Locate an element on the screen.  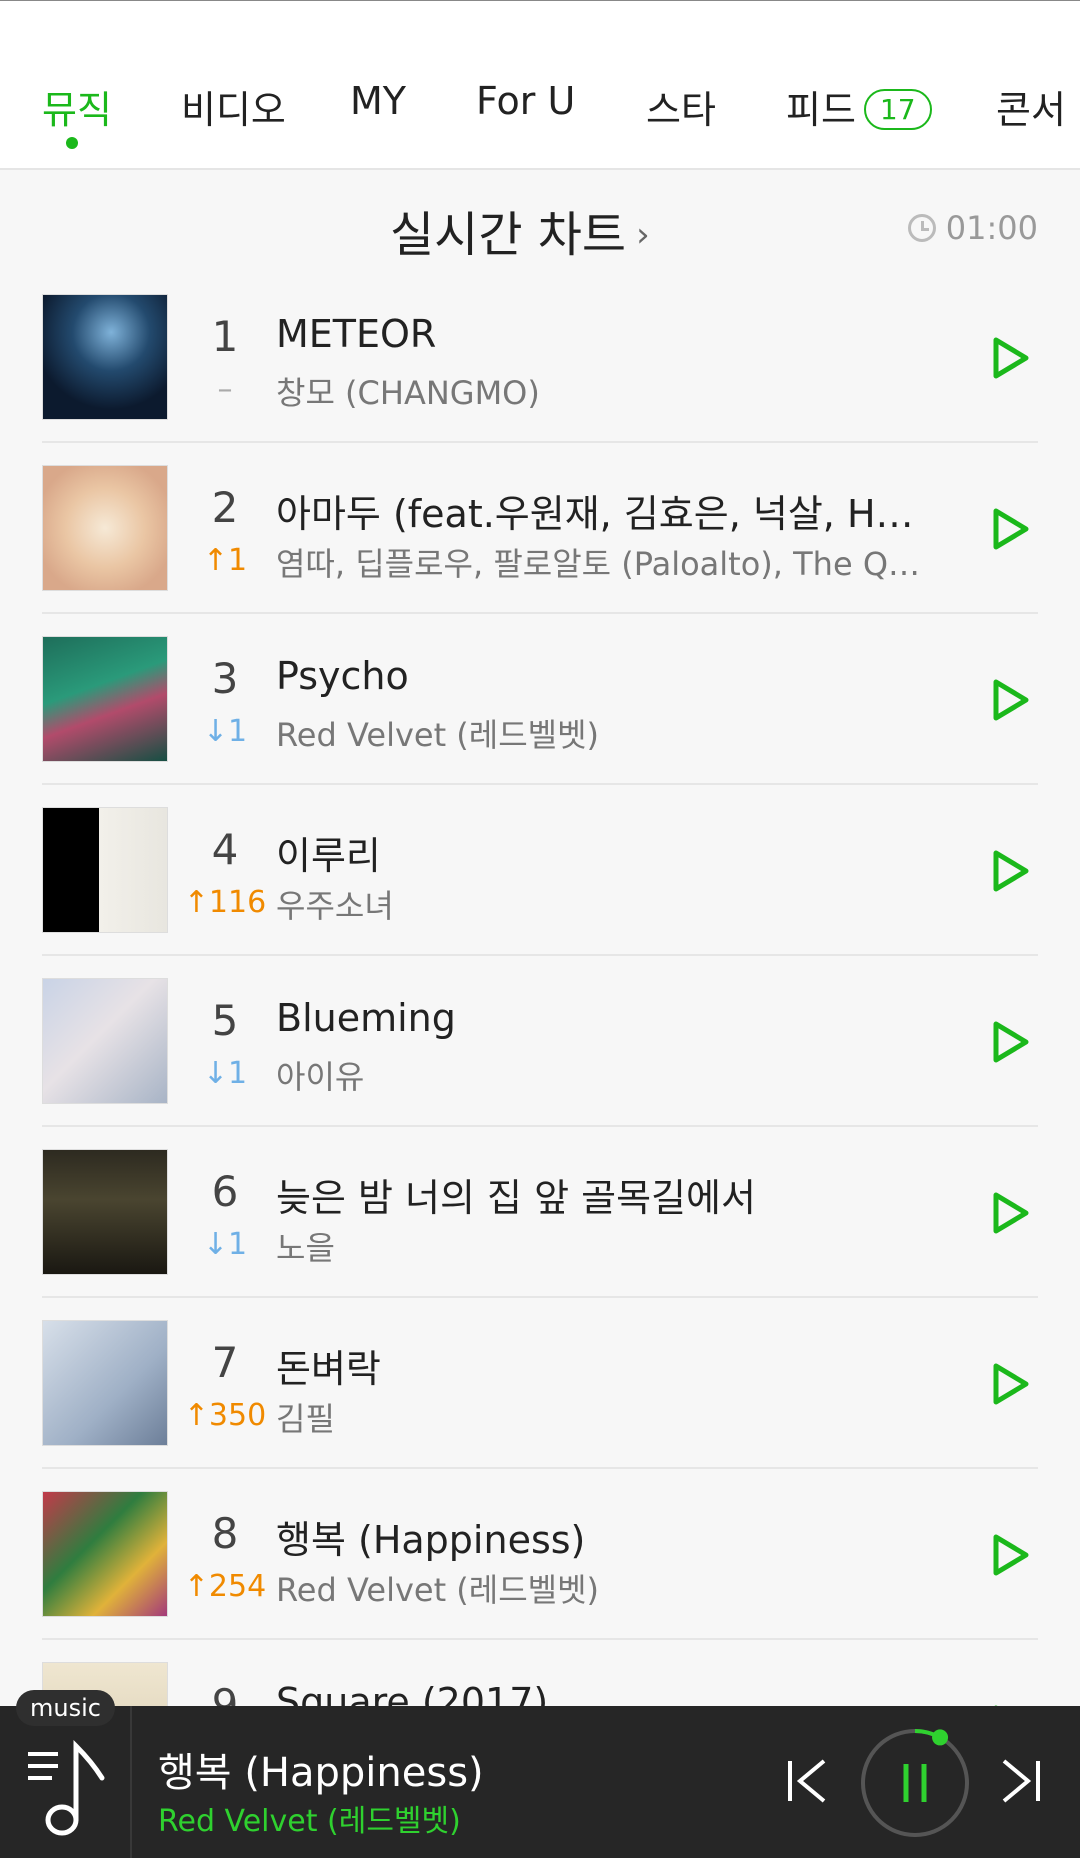
playlist-button is located at coordinates (66, 1782).